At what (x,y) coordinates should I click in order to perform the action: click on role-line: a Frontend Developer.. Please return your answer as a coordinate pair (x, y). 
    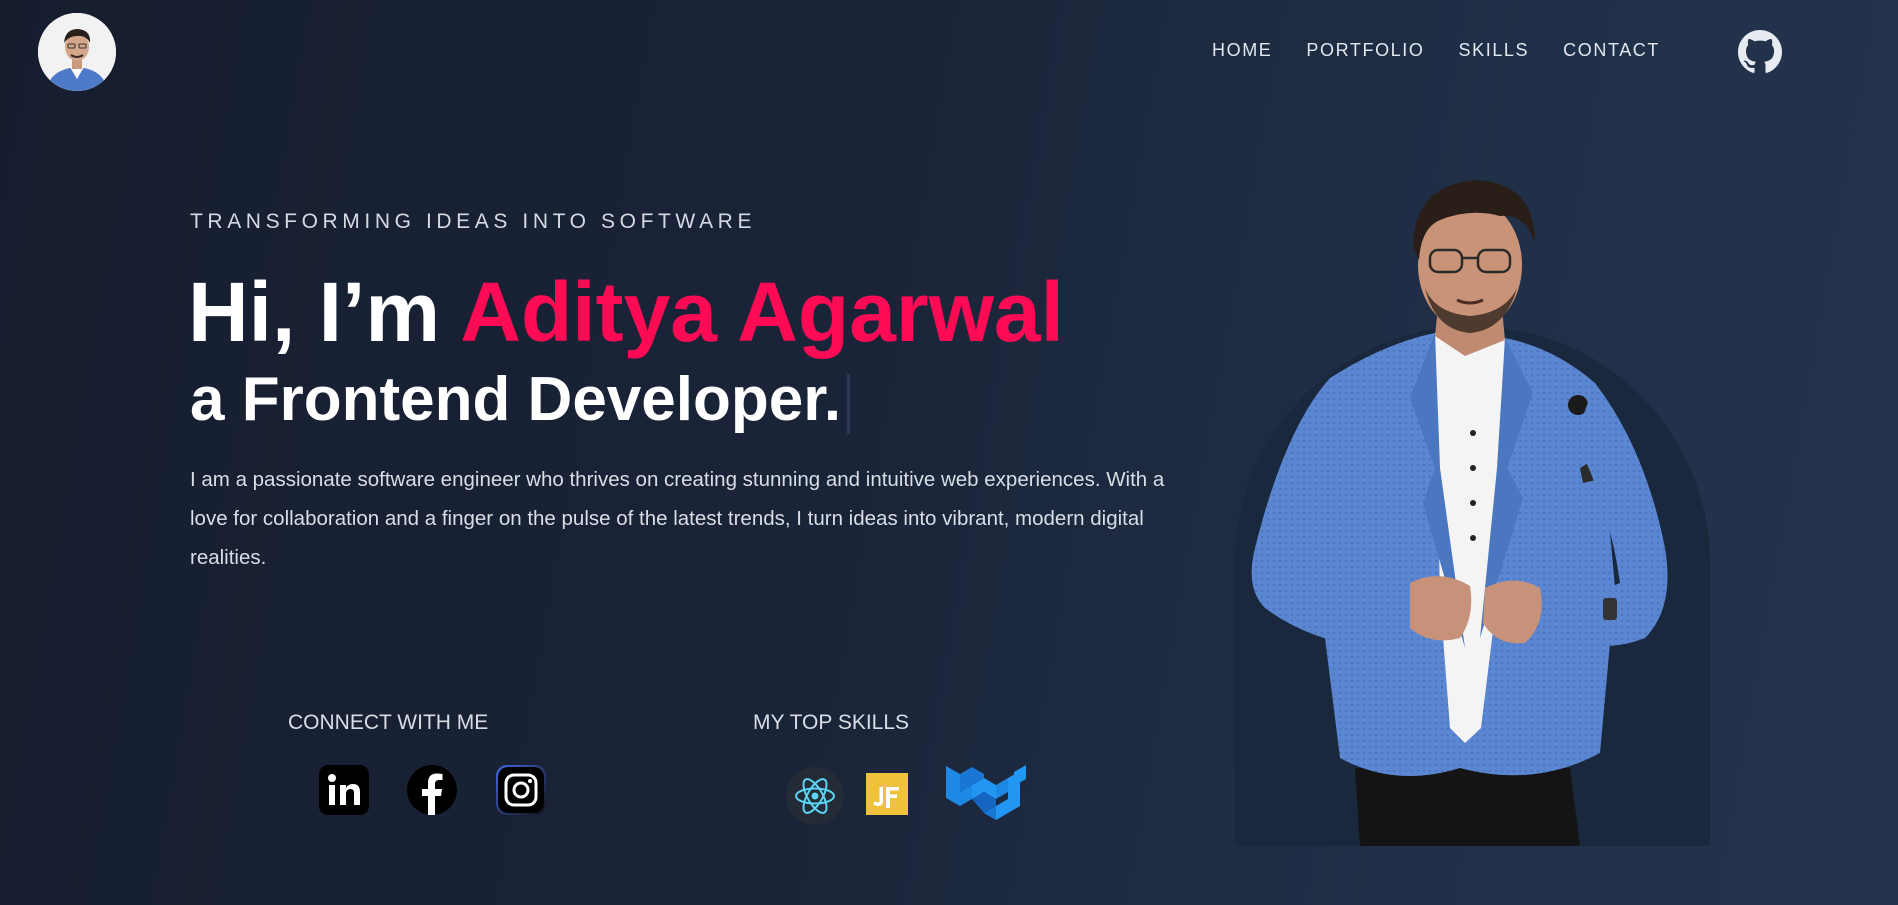
    Looking at the image, I should click on (520, 400).